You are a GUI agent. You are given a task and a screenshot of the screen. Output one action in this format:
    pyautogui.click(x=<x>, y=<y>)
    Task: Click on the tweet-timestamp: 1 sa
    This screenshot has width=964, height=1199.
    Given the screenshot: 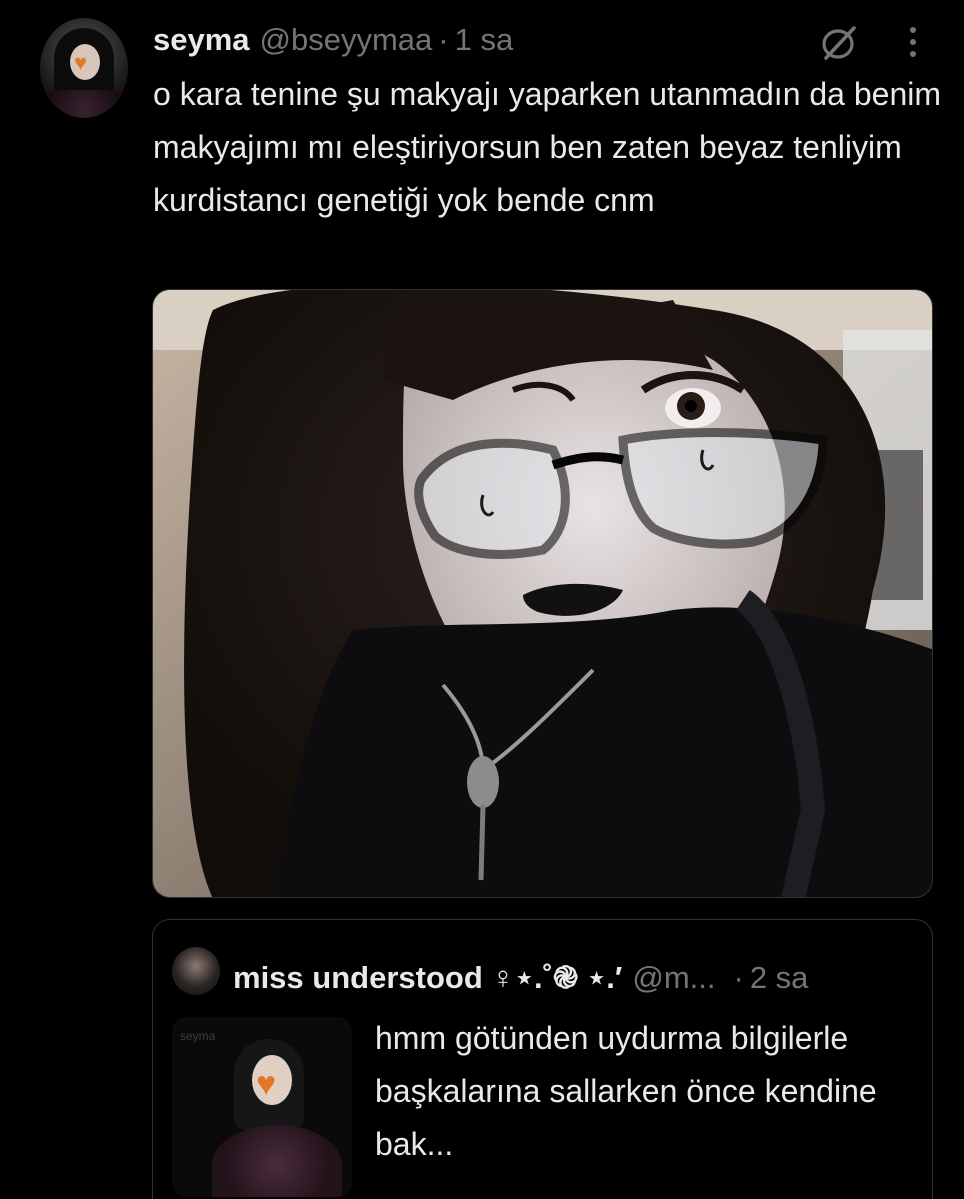 What is the action you would take?
    pyautogui.click(x=484, y=40)
    